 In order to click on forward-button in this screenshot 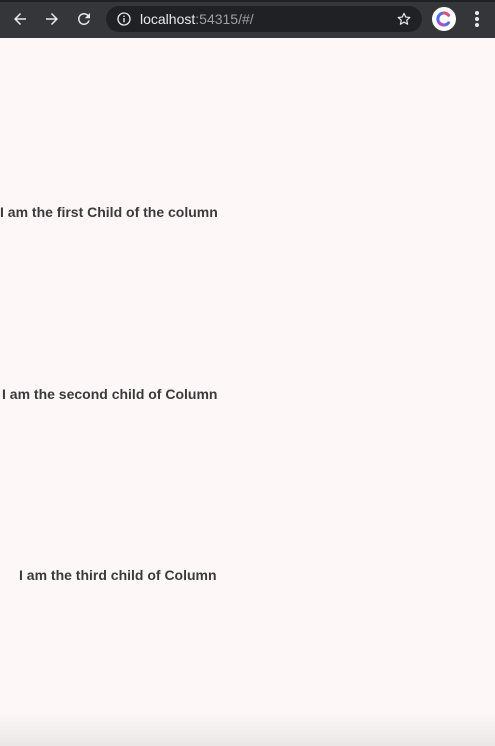, I will do `click(52, 19)`.